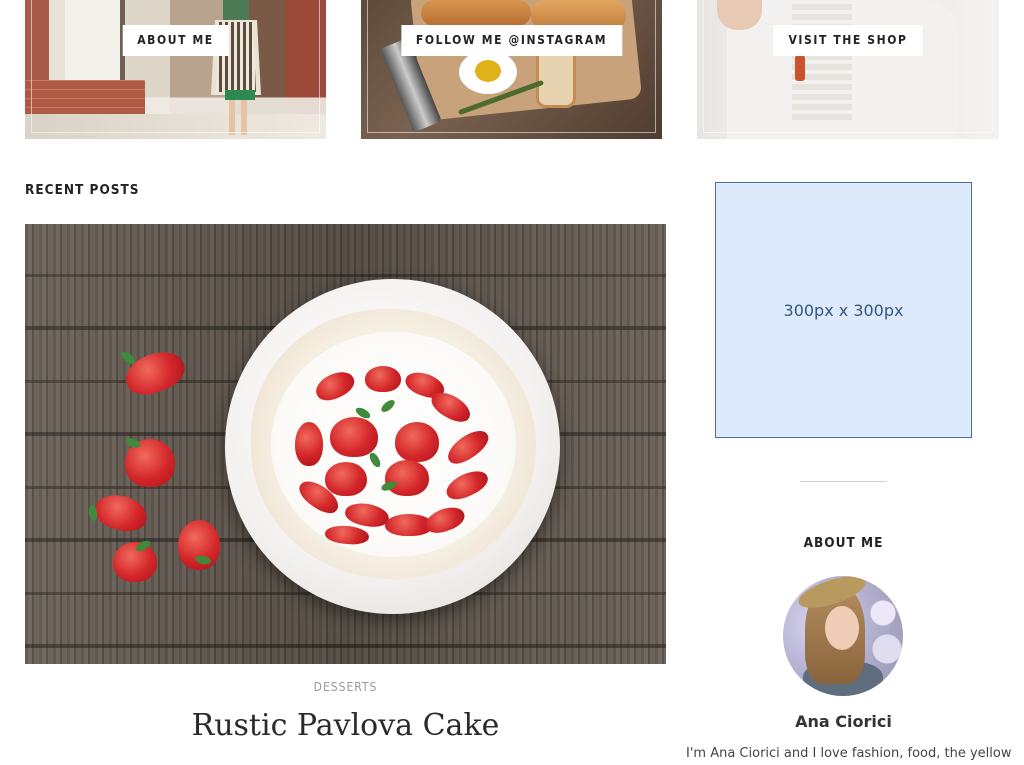 The width and height of the screenshot is (1024, 765). Describe the element at coordinates (848, 69) in the screenshot. I see `shop-promo: VISIT THE SHOP` at that location.